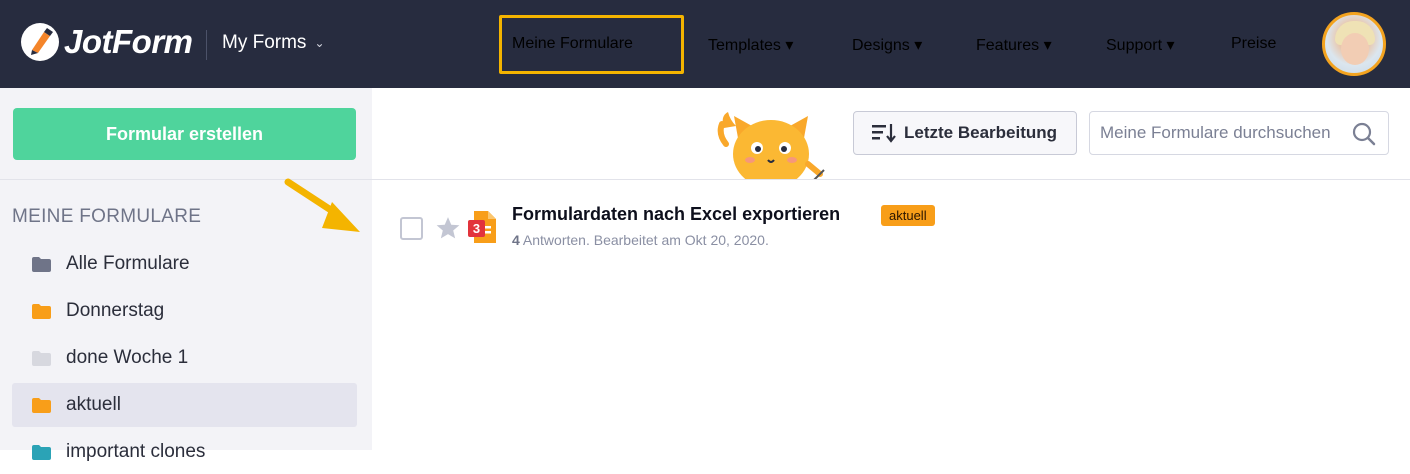 This screenshot has height=474, width=1410. I want to click on nav-templates: Templates ▾, so click(750, 45).